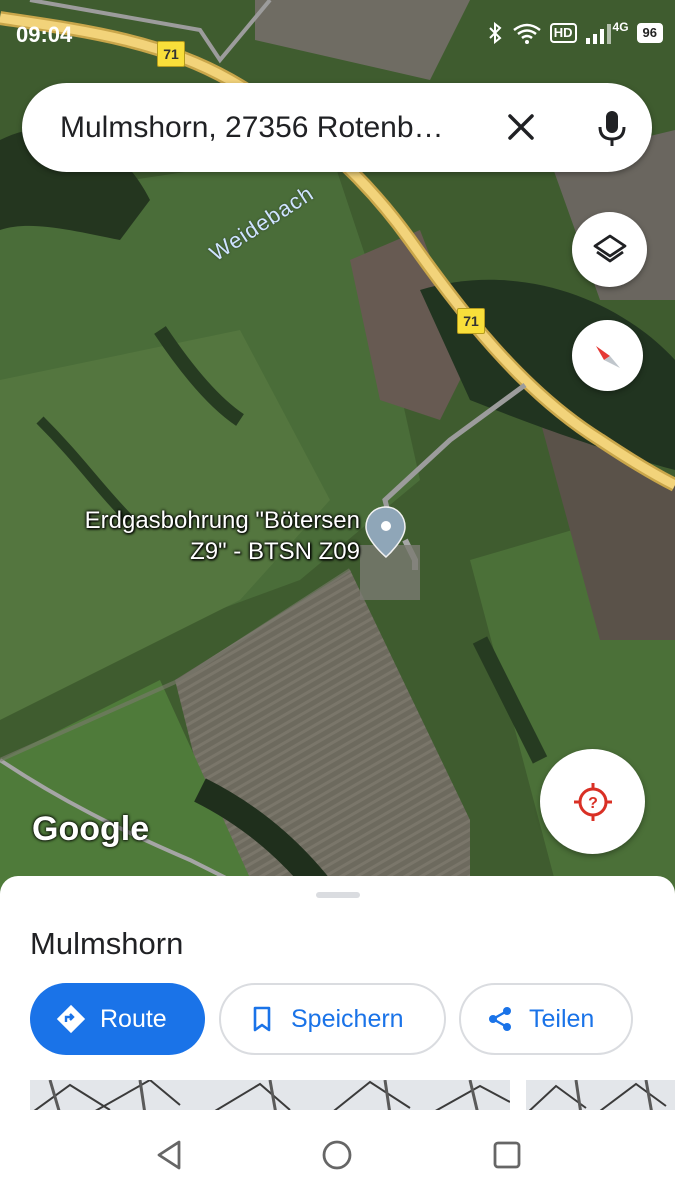  I want to click on bookmark-icon, so click(262, 1019).